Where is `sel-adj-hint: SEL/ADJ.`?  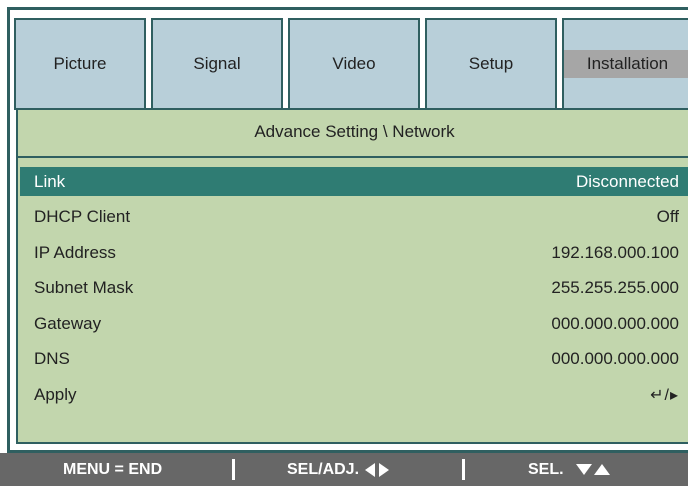 sel-adj-hint: SEL/ADJ. is located at coordinates (338, 469).